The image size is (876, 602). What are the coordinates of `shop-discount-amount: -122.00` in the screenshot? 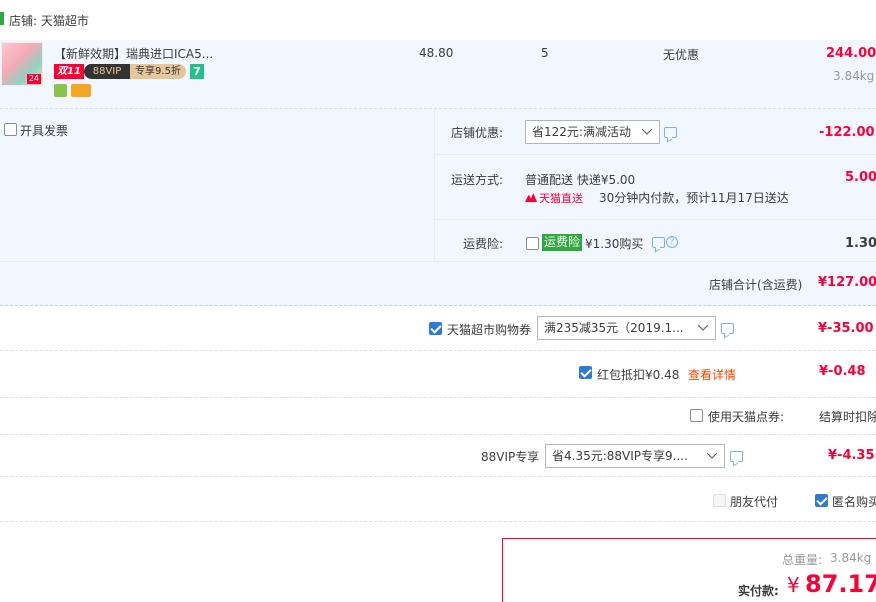 It's located at (847, 132).